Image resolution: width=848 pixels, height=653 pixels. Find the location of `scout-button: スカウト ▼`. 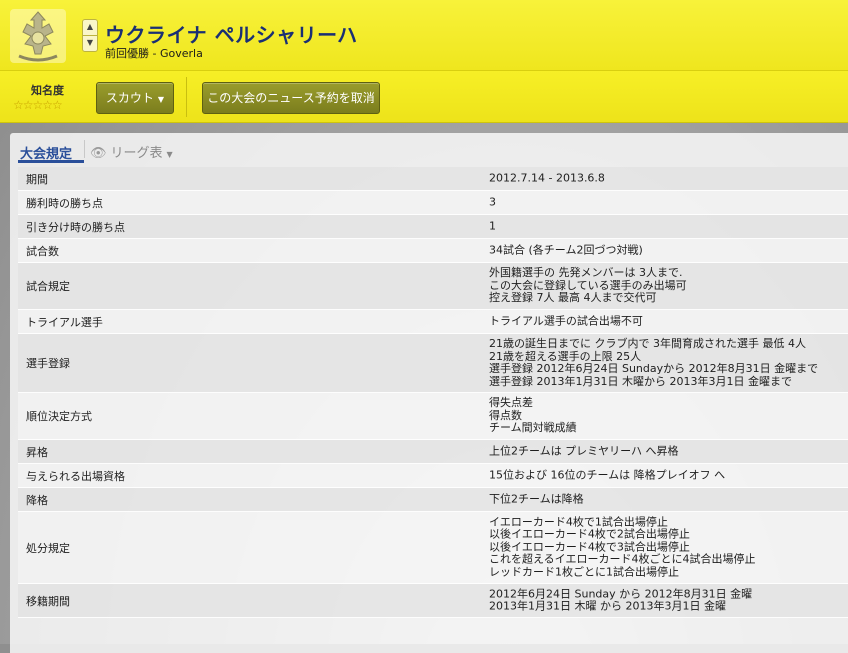

scout-button: スカウト ▼ is located at coordinates (135, 98).